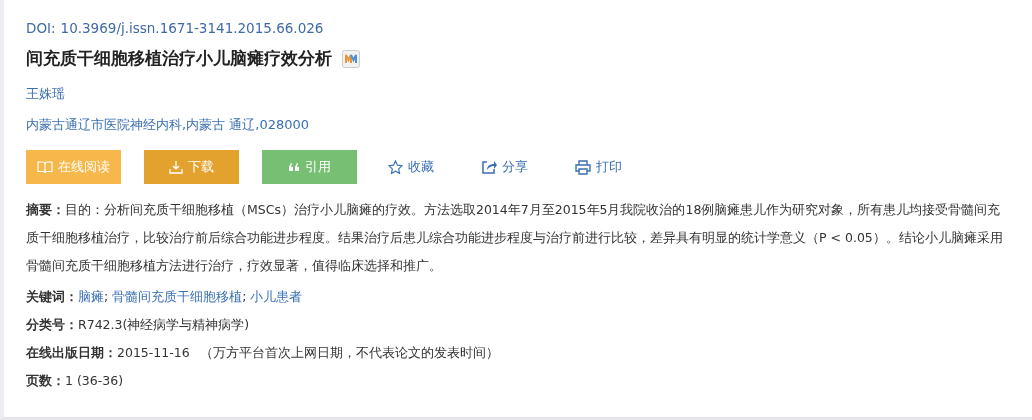 Image resolution: width=1032 pixels, height=420 pixels. I want to click on m-badge-icon, so click(351, 58).